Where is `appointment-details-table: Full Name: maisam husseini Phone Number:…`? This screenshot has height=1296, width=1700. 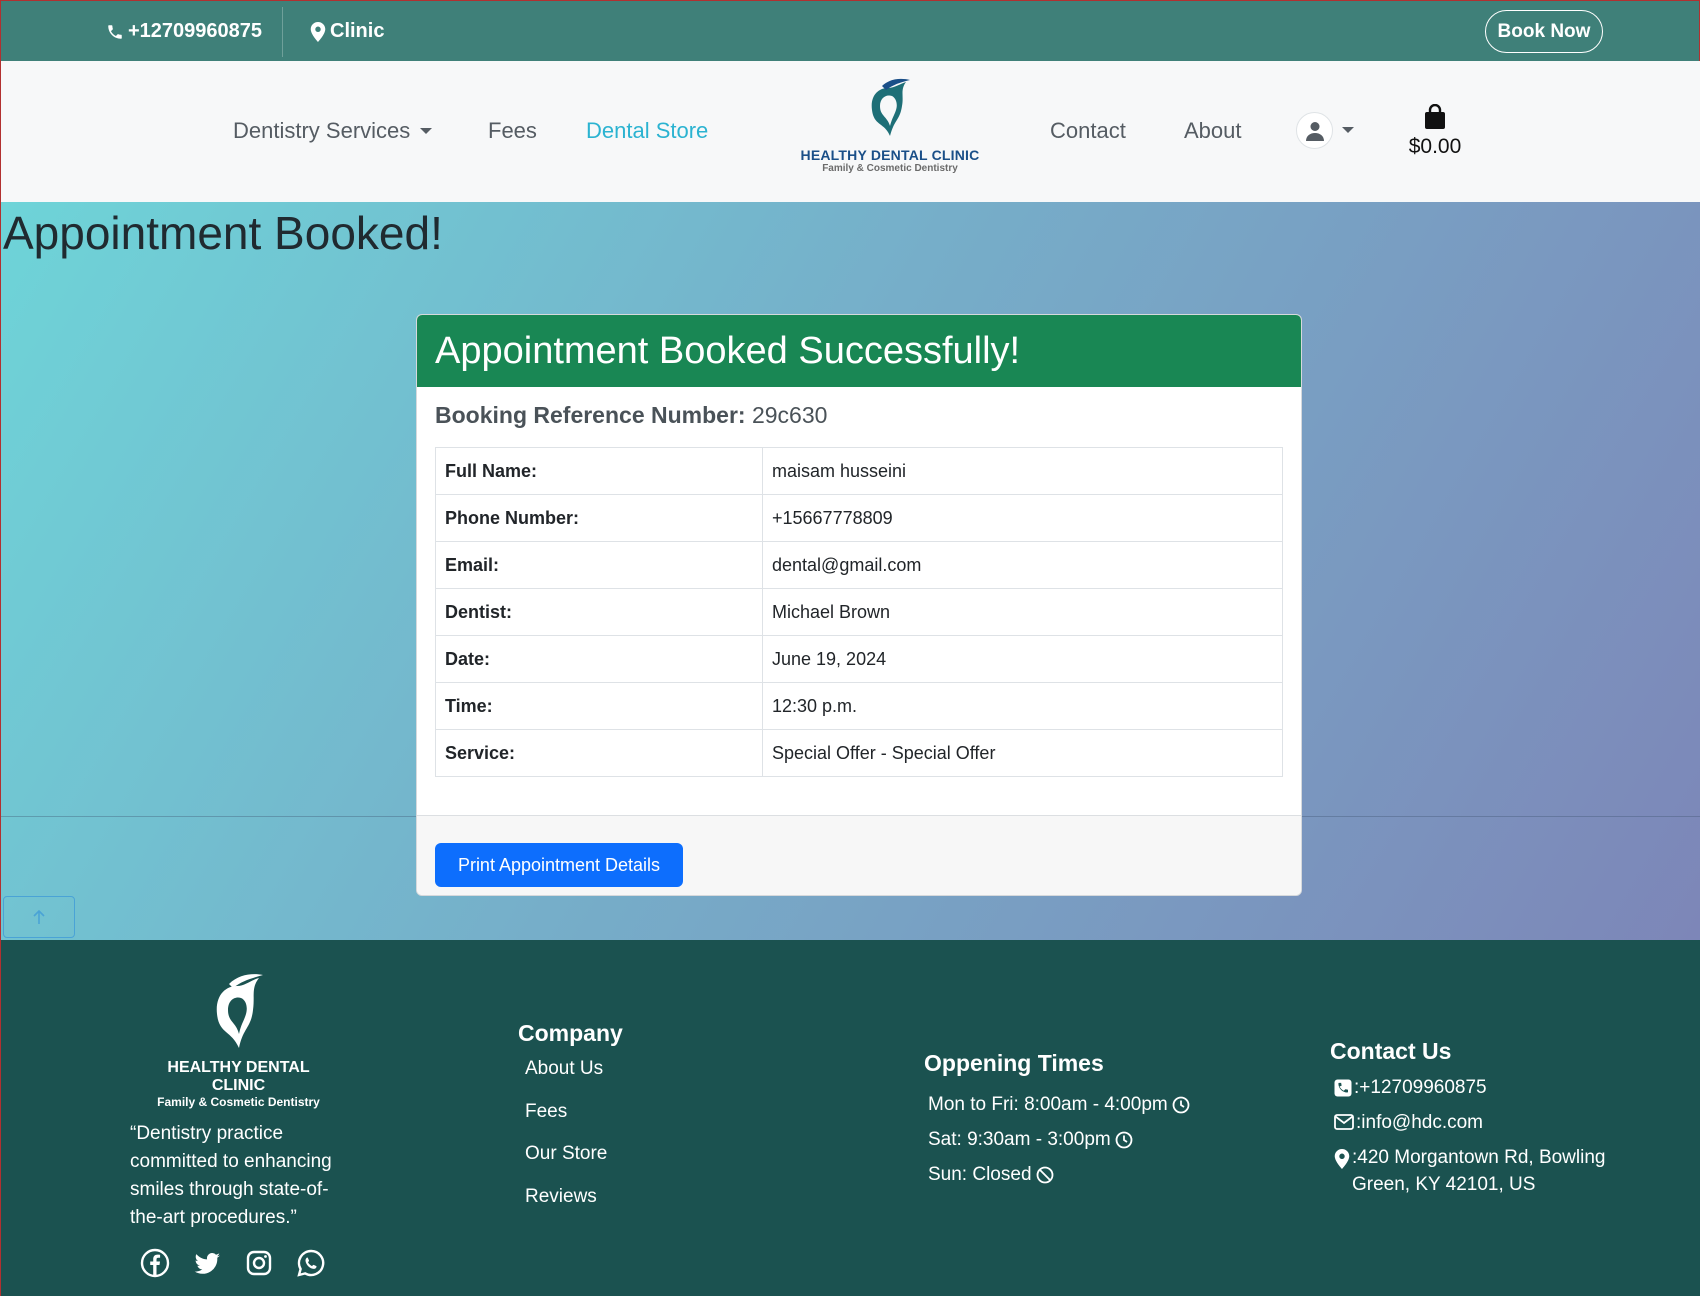
appointment-details-table: Full Name: maisam husseini Phone Number:… is located at coordinates (859, 612).